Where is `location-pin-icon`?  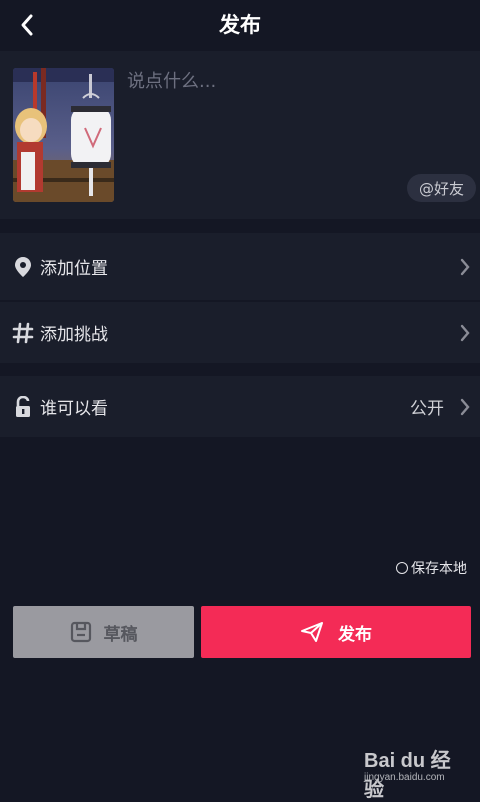
location-pin-icon is located at coordinates (23, 267).